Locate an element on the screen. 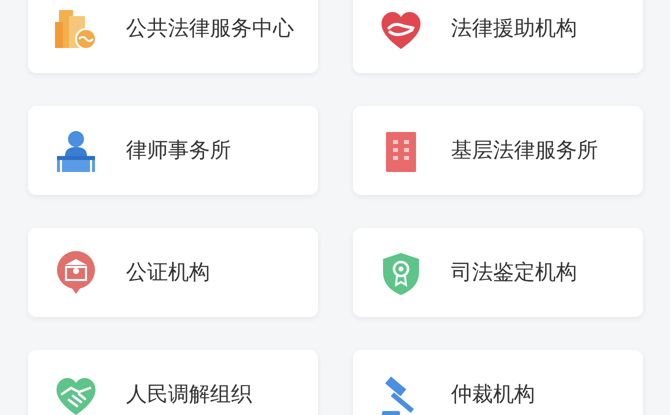  service-label: 公共法律服务中心 is located at coordinates (210, 28).